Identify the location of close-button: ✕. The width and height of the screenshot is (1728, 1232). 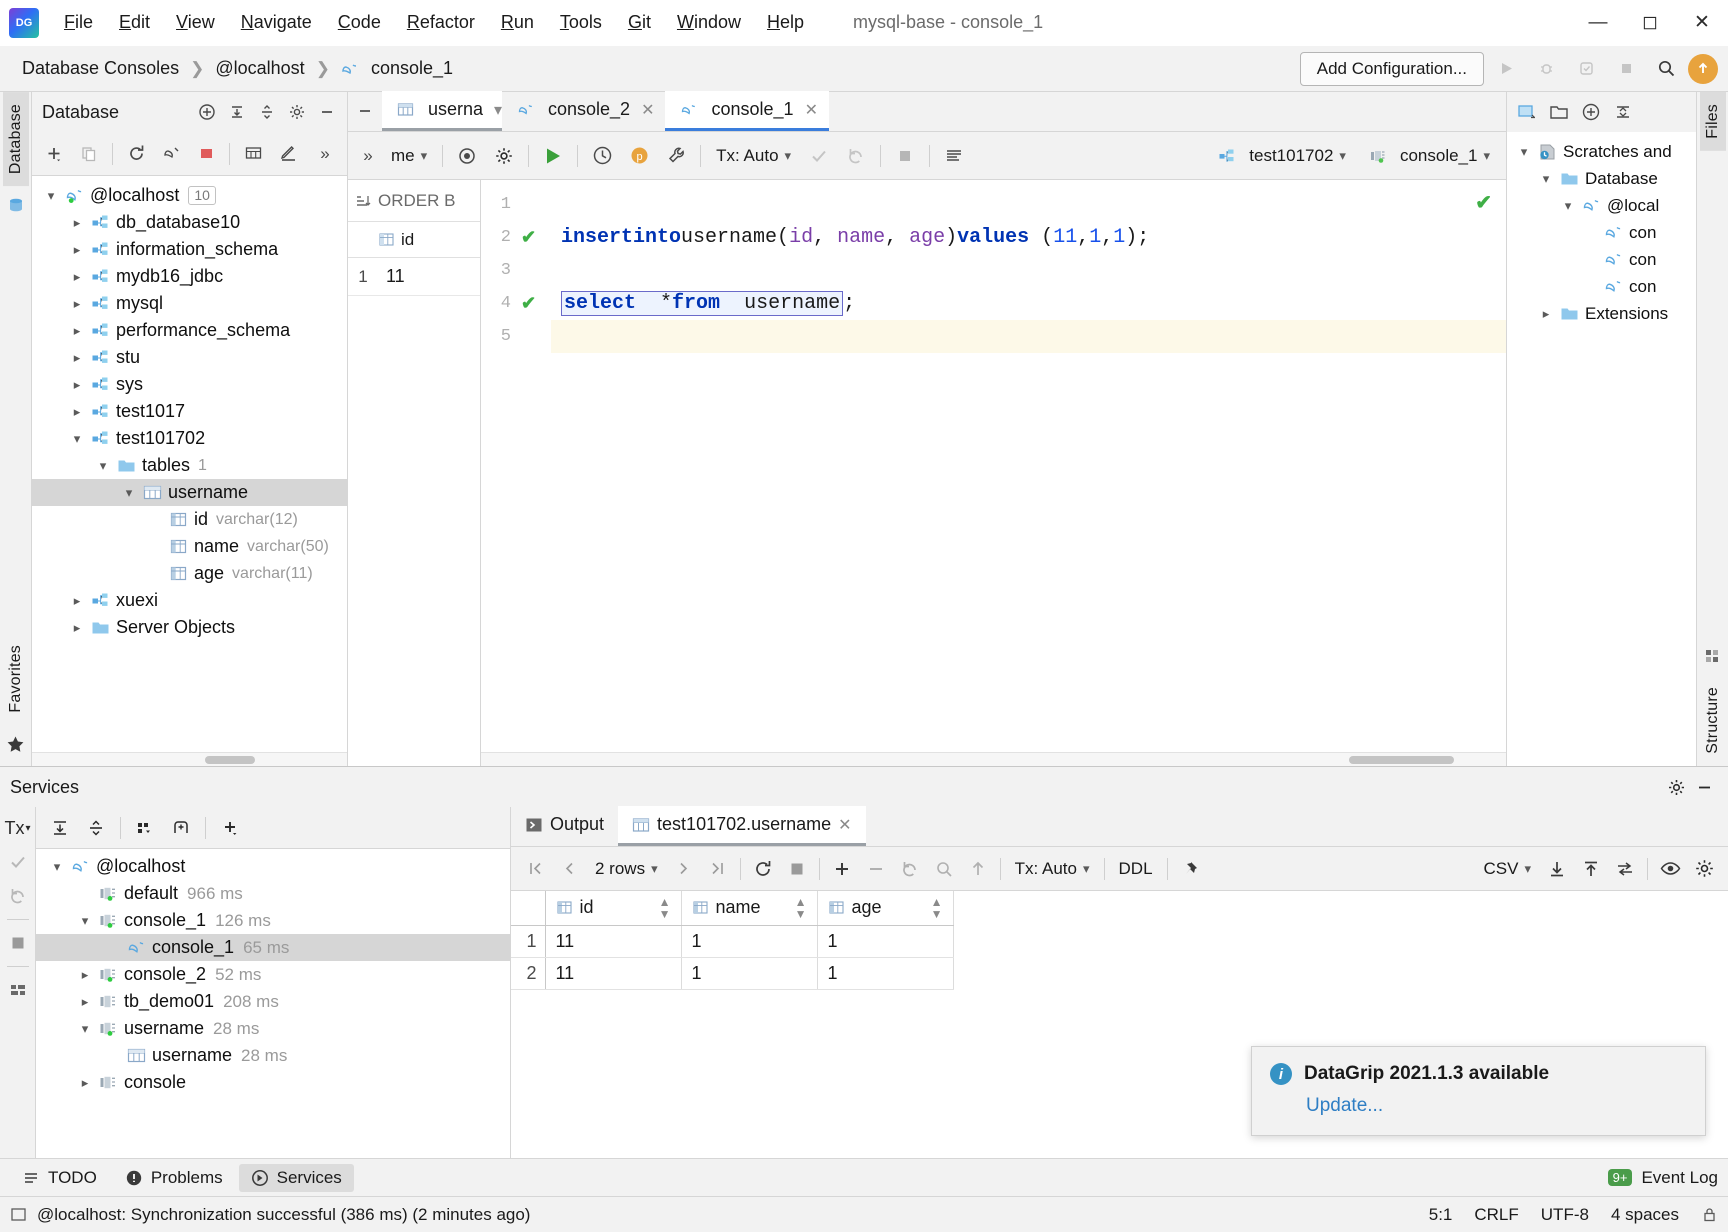
(1702, 23).